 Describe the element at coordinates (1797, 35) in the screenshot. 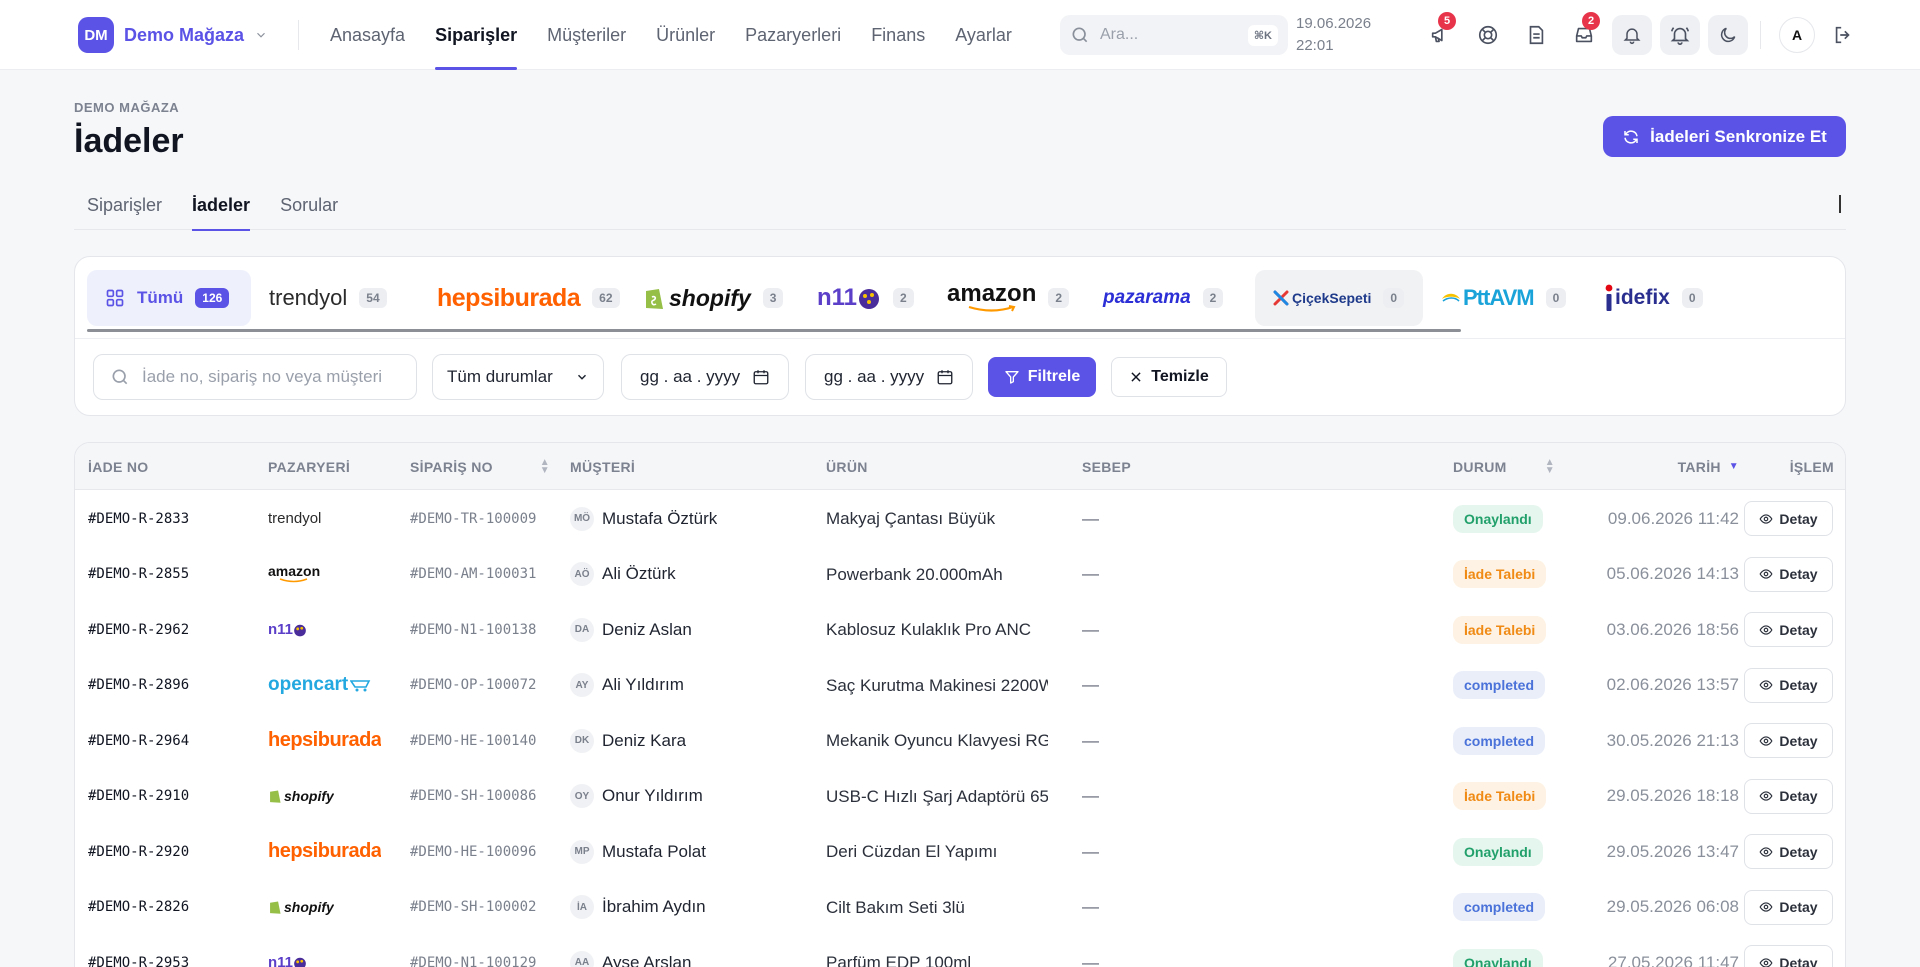

I see `user-avatar: A` at that location.